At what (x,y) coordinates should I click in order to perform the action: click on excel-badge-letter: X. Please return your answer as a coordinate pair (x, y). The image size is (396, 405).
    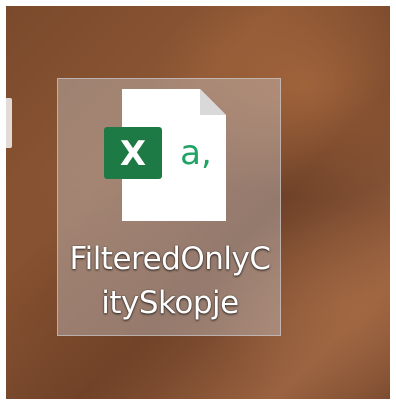
    Looking at the image, I should click on (133, 154).